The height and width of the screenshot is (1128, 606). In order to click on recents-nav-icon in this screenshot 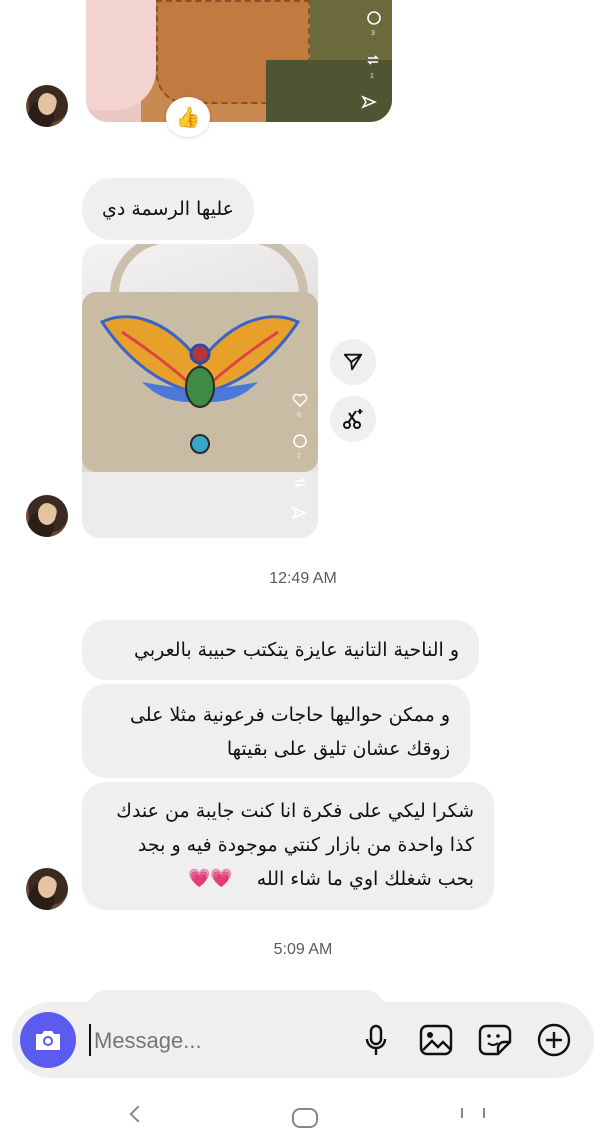, I will do `click(473, 1113)`.